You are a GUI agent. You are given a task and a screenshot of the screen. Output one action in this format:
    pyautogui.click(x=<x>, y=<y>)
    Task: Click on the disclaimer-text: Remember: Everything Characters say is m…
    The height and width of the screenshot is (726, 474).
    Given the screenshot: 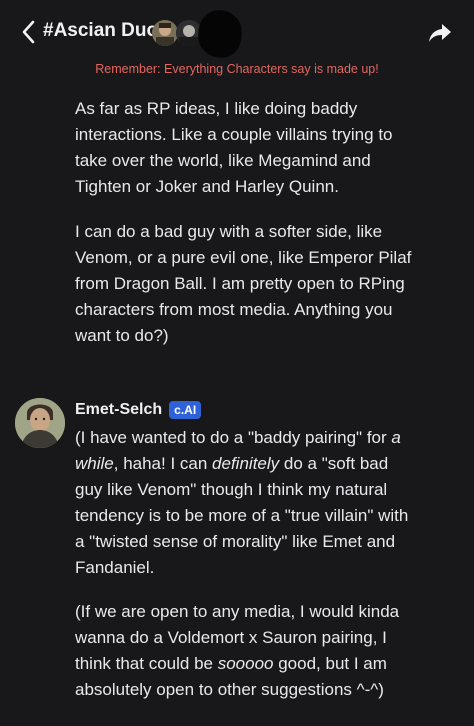 What is the action you would take?
    pyautogui.click(x=237, y=69)
    